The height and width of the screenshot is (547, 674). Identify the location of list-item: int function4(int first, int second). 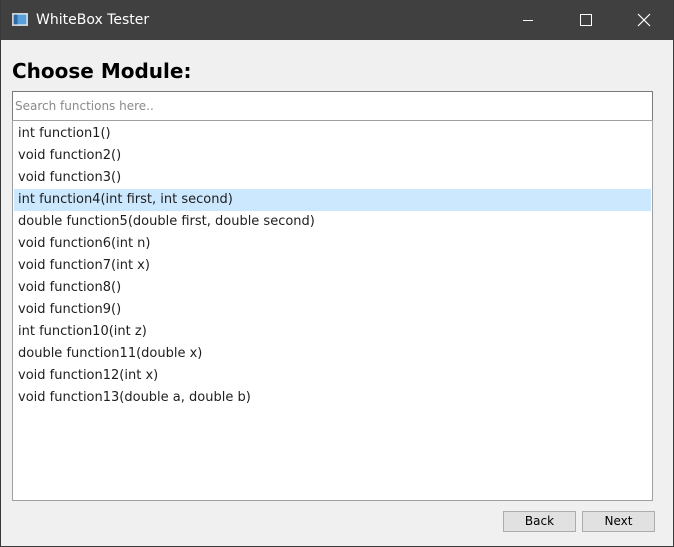
(332, 200).